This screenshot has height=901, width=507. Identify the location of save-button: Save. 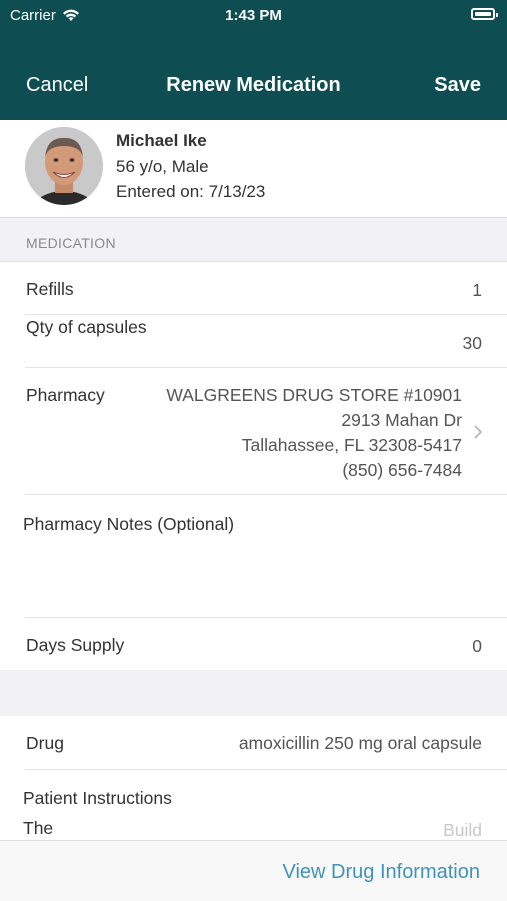
(457, 85).